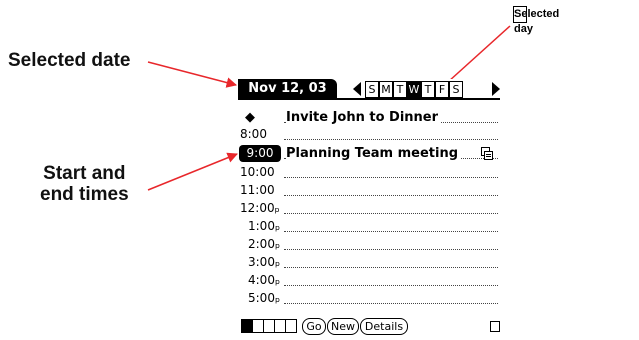 The image size is (639, 340). Describe the element at coordinates (262, 172) in the screenshot. I see `time-label: 10:00` at that location.